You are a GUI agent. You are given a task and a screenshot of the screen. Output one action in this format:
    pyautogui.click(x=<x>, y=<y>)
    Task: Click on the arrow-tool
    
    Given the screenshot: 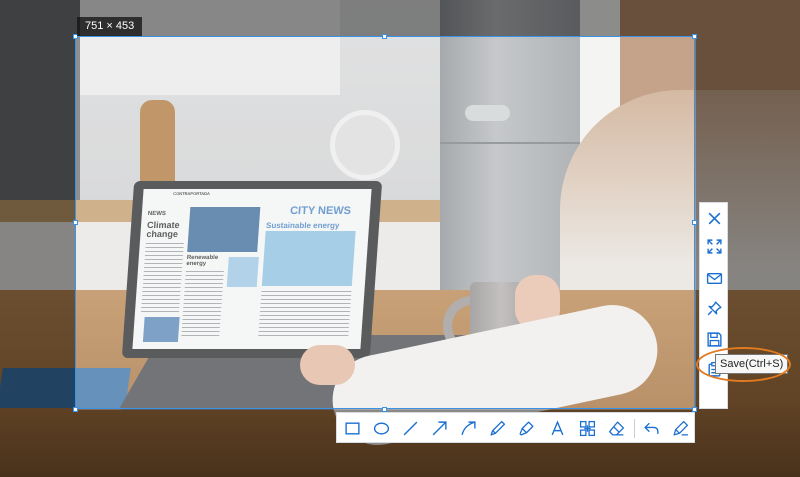 What is the action you would take?
    pyautogui.click(x=439, y=428)
    